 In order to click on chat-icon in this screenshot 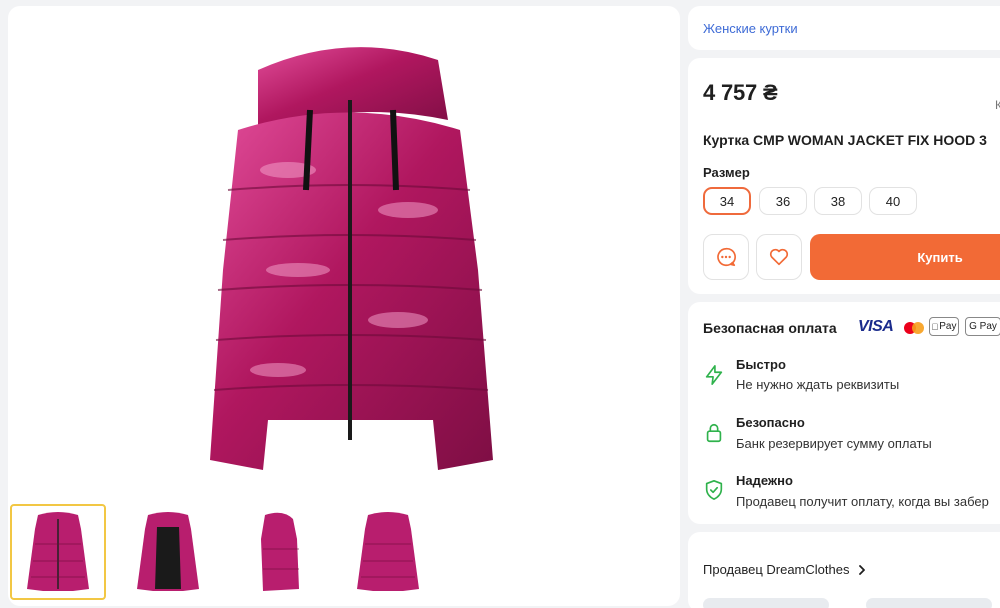, I will do `click(726, 257)`.